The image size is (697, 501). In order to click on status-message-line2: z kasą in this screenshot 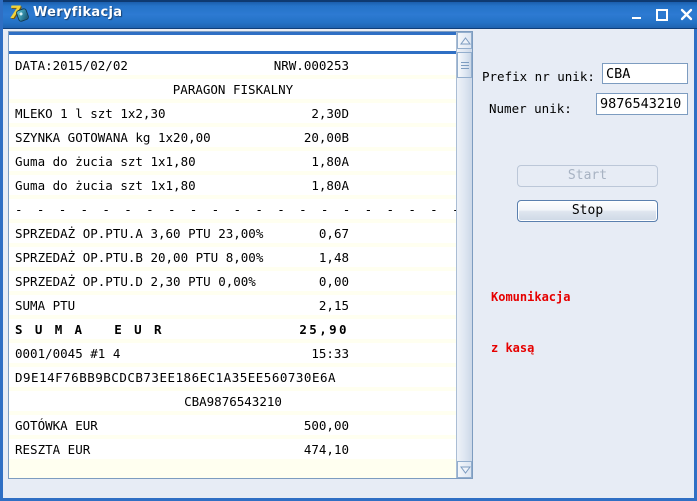, I will do `click(513, 348)`.